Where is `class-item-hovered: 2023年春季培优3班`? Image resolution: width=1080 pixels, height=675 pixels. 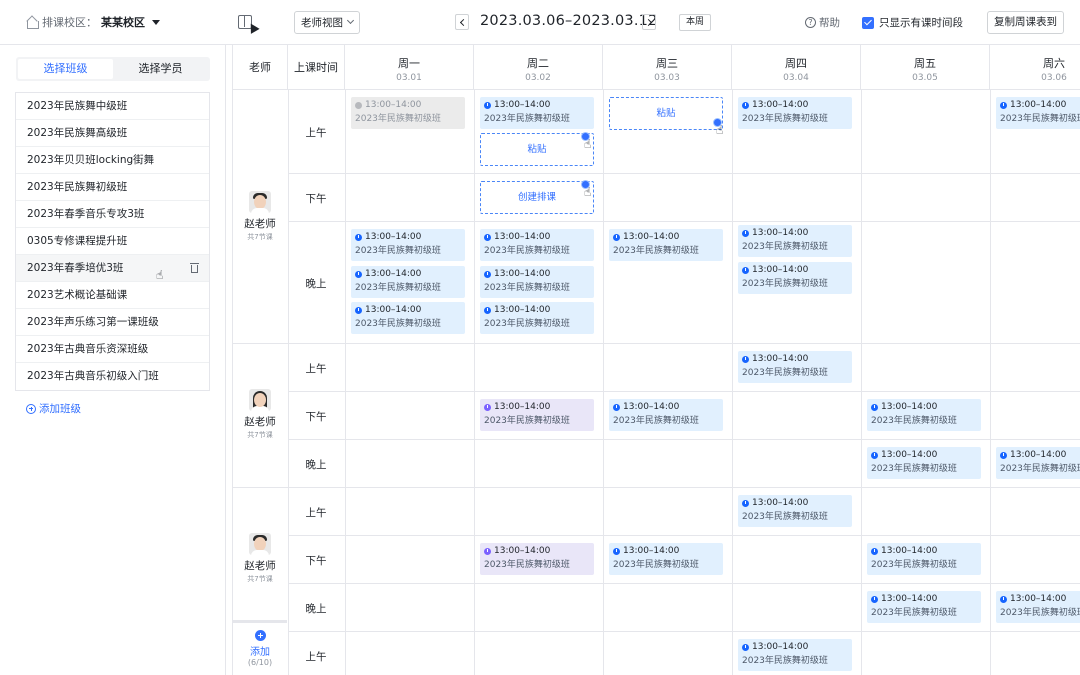
class-item-hovered: 2023年春季培优3班 is located at coordinates (112, 272).